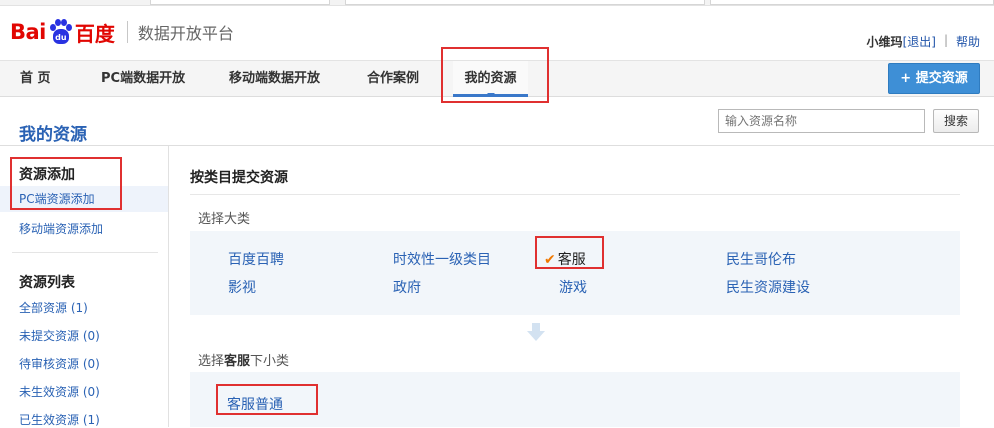  What do you see at coordinates (224, 219) in the screenshot?
I see `big-category-label: 选择大类` at bounding box center [224, 219].